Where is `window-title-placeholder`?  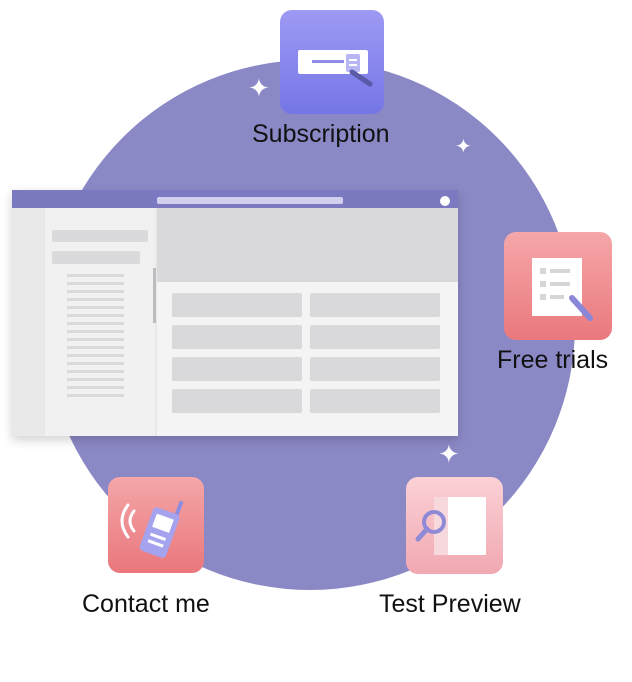
window-title-placeholder is located at coordinates (250, 200).